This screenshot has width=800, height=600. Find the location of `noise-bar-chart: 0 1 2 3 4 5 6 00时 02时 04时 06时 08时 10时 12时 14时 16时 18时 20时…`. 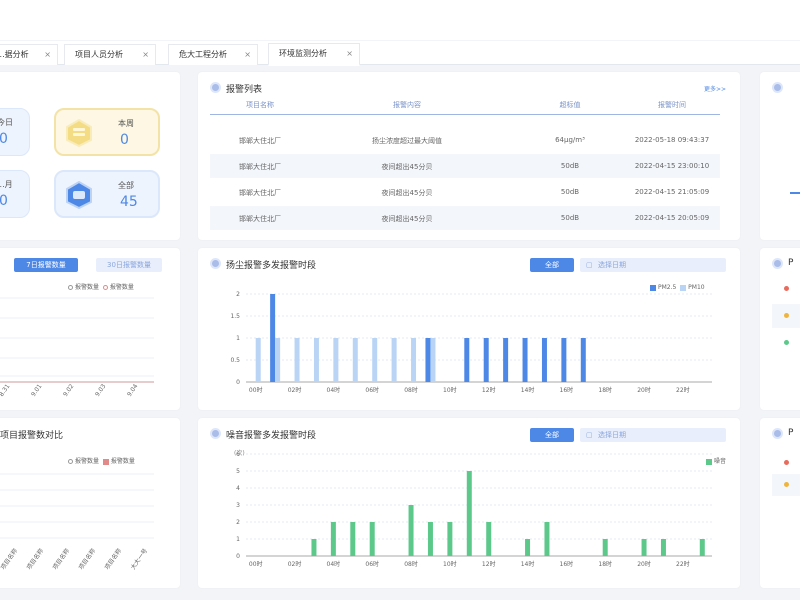

noise-bar-chart: 0 1 2 3 4 5 6 00时 02时 04时 06时 08时 10时 12时 14时 16时 18时 20时… is located at coordinates (474, 509).